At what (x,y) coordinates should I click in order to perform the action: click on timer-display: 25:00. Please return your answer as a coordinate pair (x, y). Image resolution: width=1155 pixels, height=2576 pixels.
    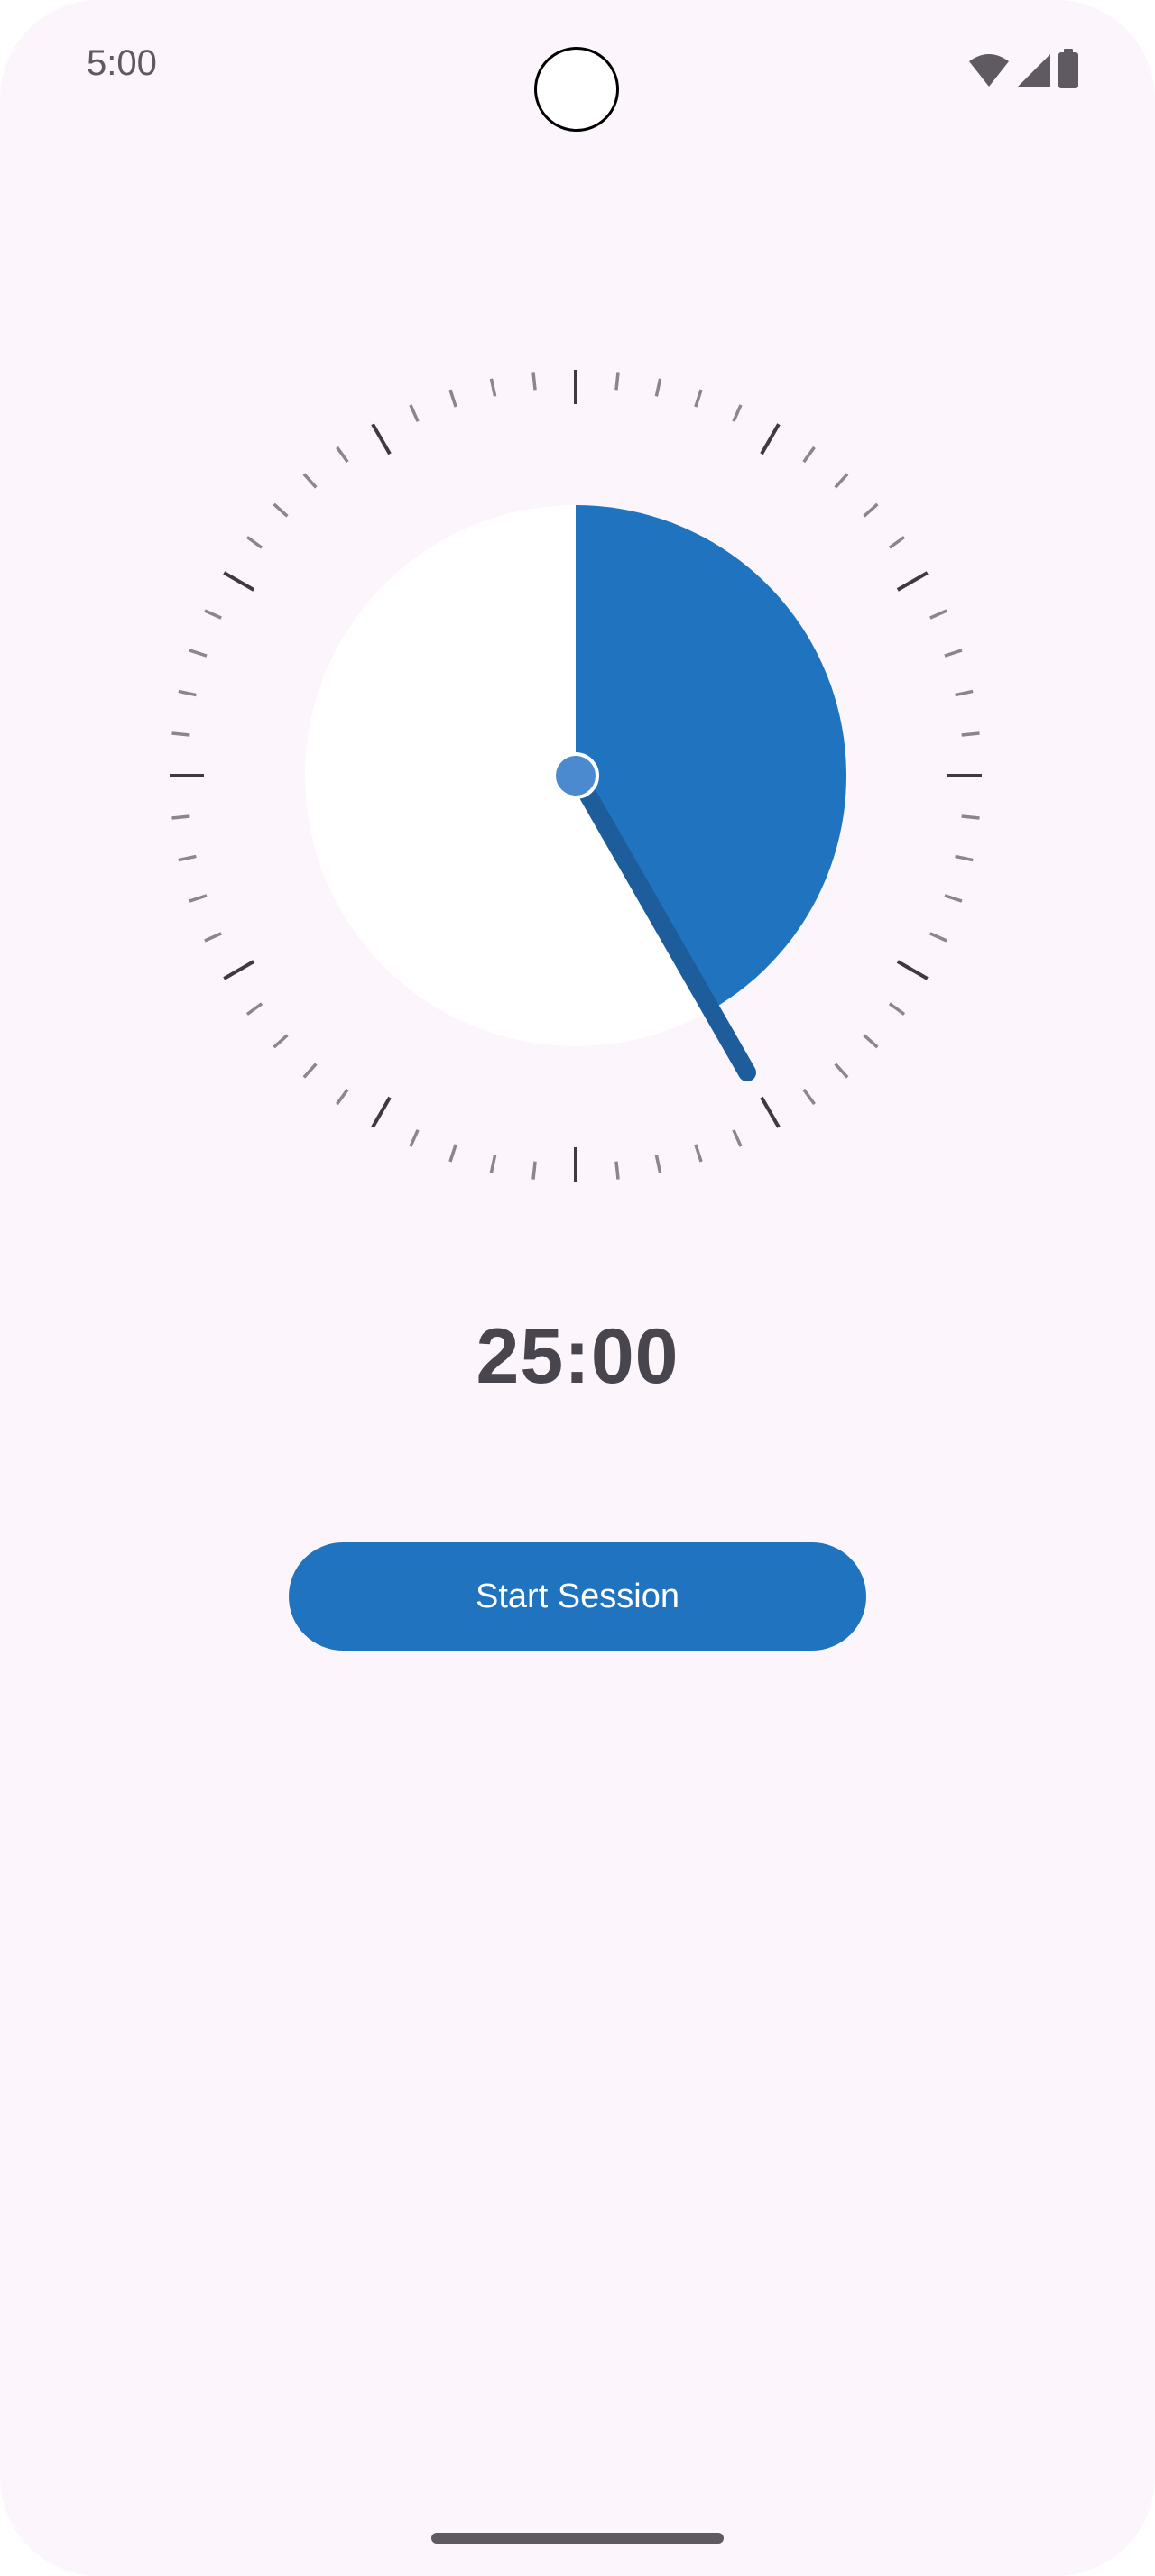
    Looking at the image, I should click on (577, 1356).